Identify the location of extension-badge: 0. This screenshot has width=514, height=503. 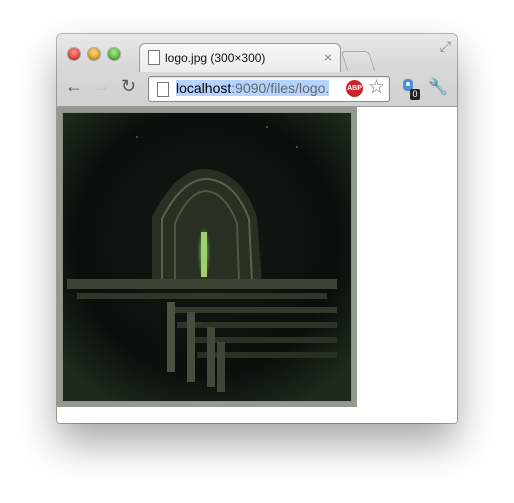
(415, 94).